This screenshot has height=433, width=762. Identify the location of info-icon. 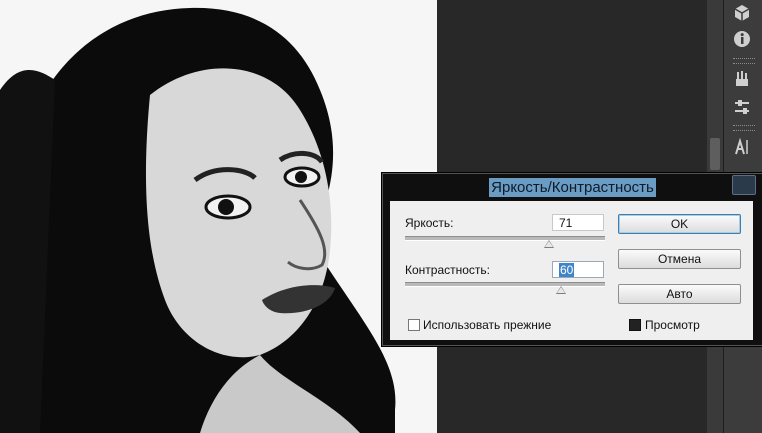
(742, 39).